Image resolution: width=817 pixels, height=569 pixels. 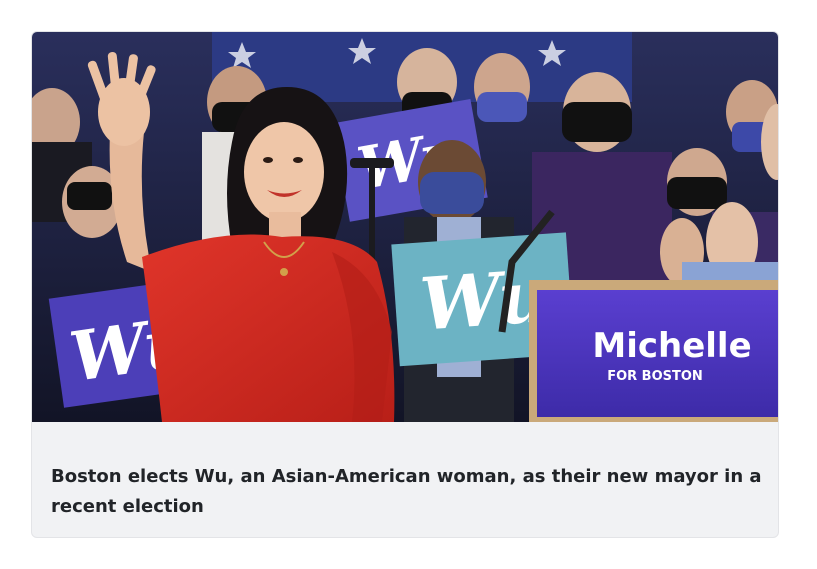 I want to click on podium-name: Michelle, so click(x=671, y=346).